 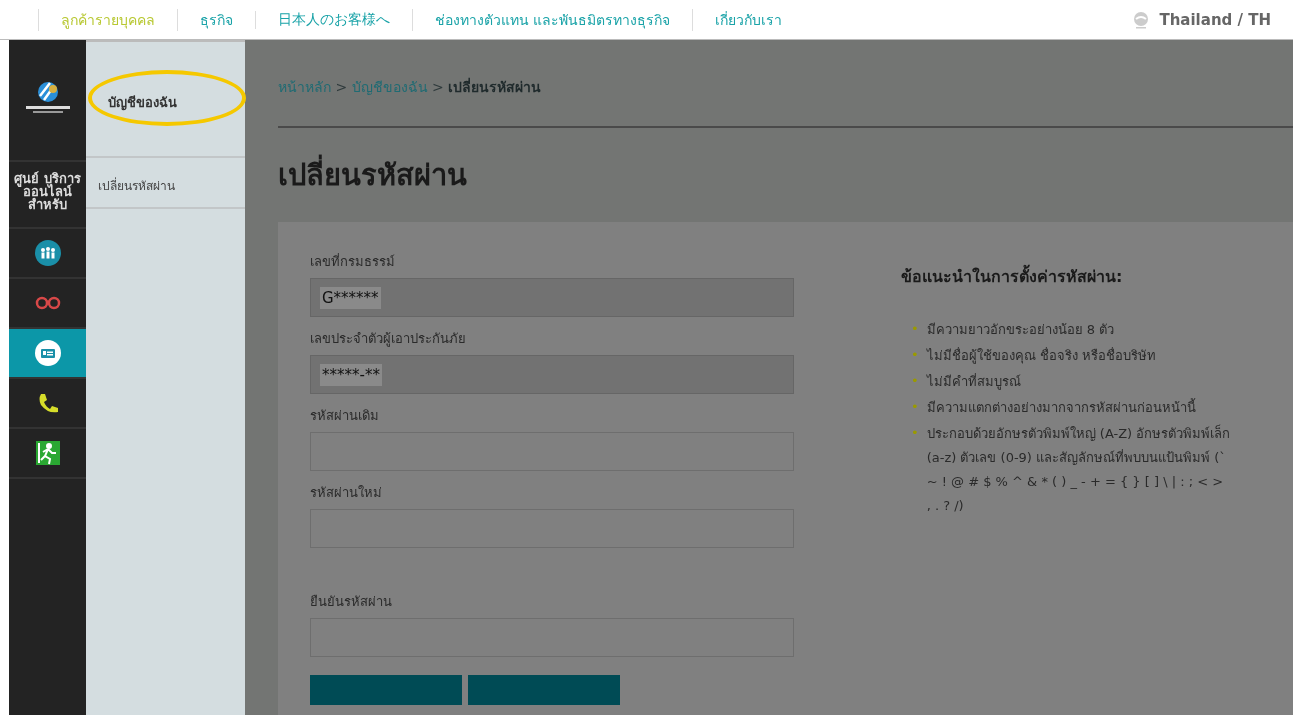 What do you see at coordinates (1061, 407) in the screenshot?
I see `tip-item: มีความแตกต่างอย่างมากจากรหัสผ่านก่อนหน้านี้` at bounding box center [1061, 407].